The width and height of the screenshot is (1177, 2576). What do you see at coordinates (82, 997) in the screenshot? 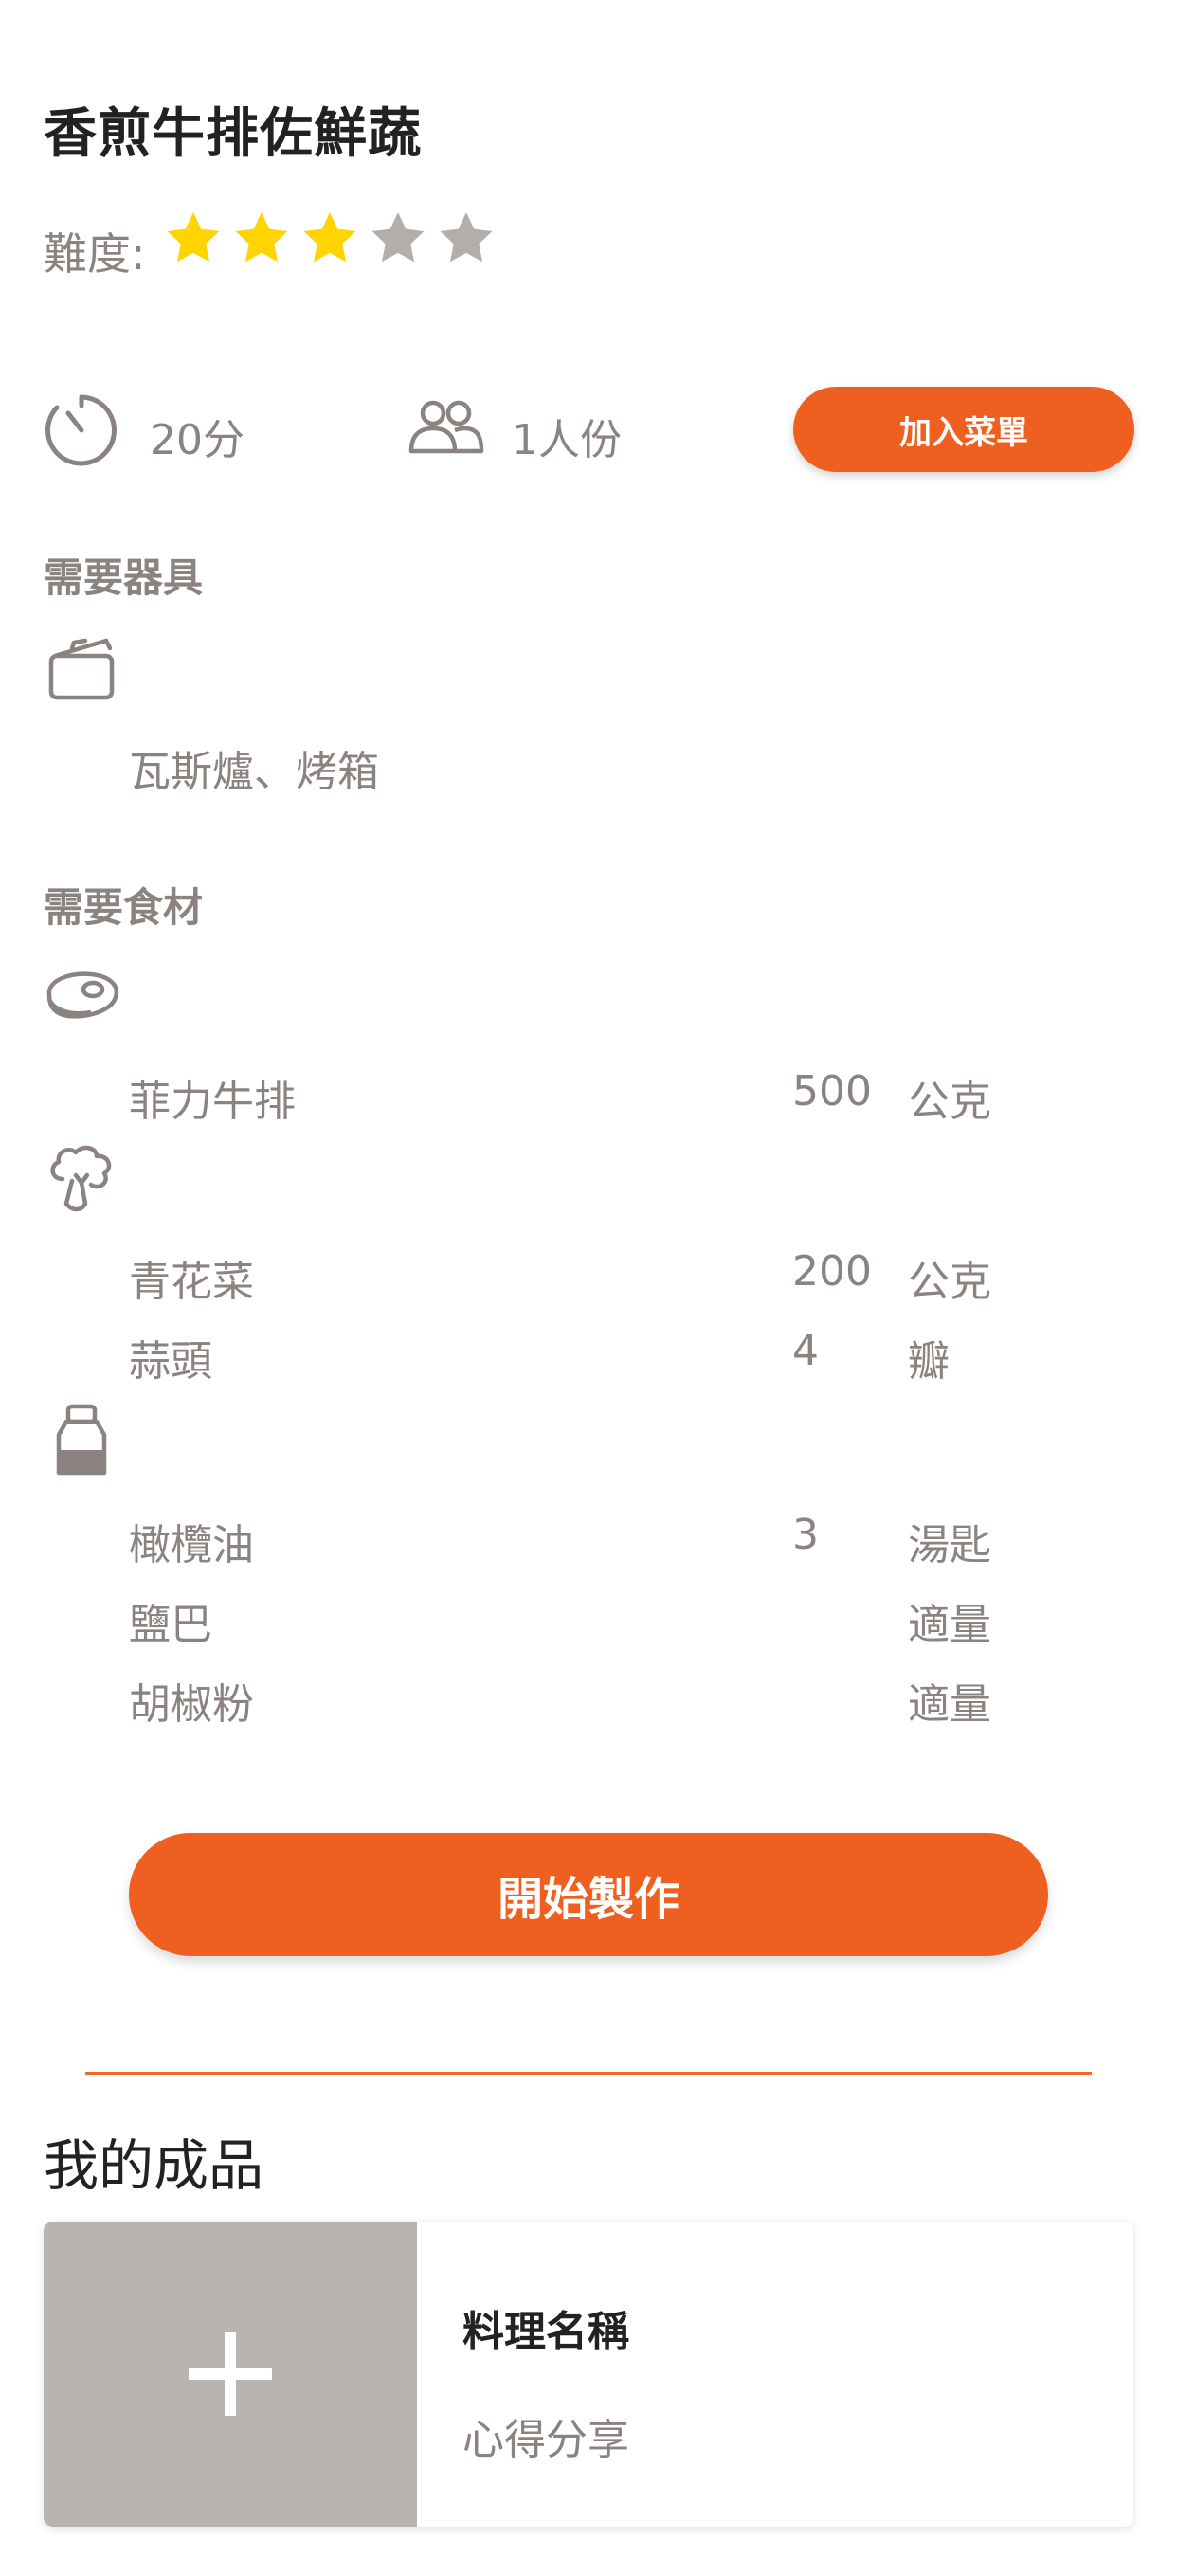
I see `meat-icon` at bounding box center [82, 997].